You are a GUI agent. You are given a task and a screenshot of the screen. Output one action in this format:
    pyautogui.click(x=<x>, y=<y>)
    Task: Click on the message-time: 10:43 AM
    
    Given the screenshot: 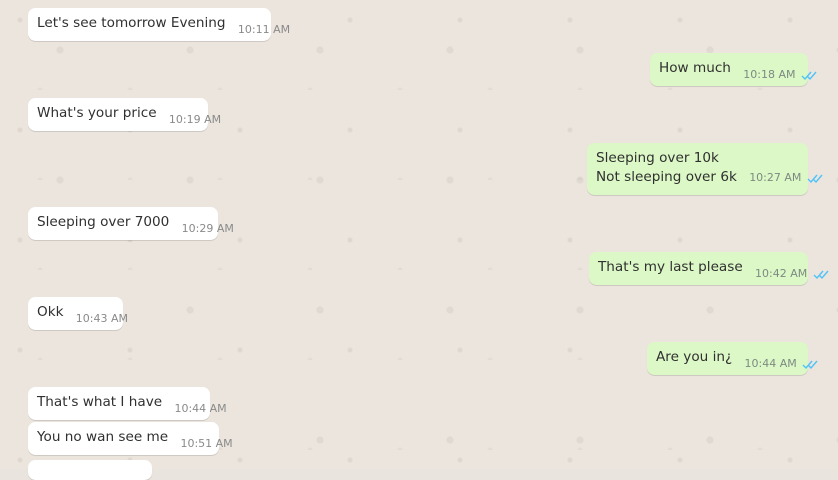 What is the action you would take?
    pyautogui.click(x=101, y=318)
    